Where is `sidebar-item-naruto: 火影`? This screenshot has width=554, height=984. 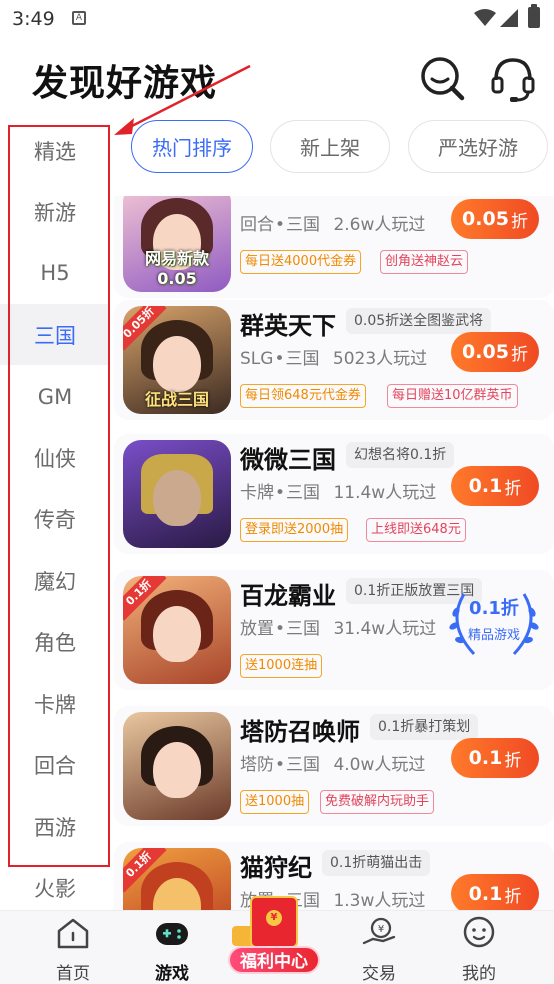 sidebar-item-naruto: 火影 is located at coordinates (55, 883).